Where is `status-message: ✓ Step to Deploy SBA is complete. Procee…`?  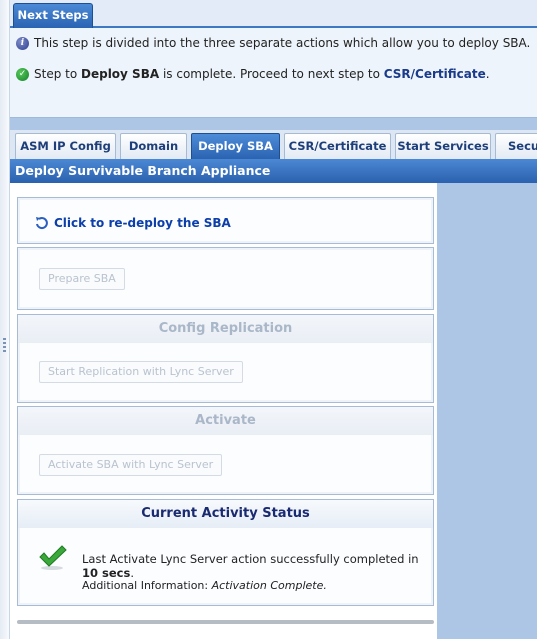 status-message: ✓ Step to Deploy SBA is complete. Procee… is located at coordinates (253, 74).